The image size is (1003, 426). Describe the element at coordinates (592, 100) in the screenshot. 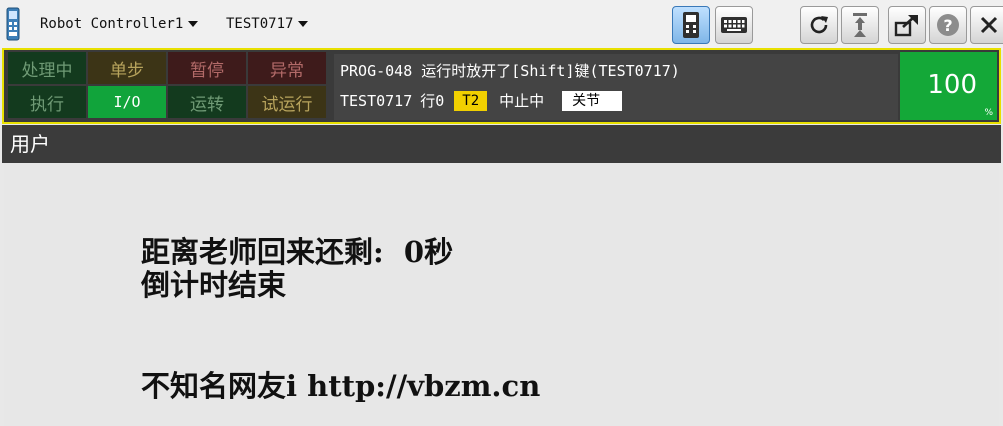

I see `coordinate-badge: 关节` at that location.